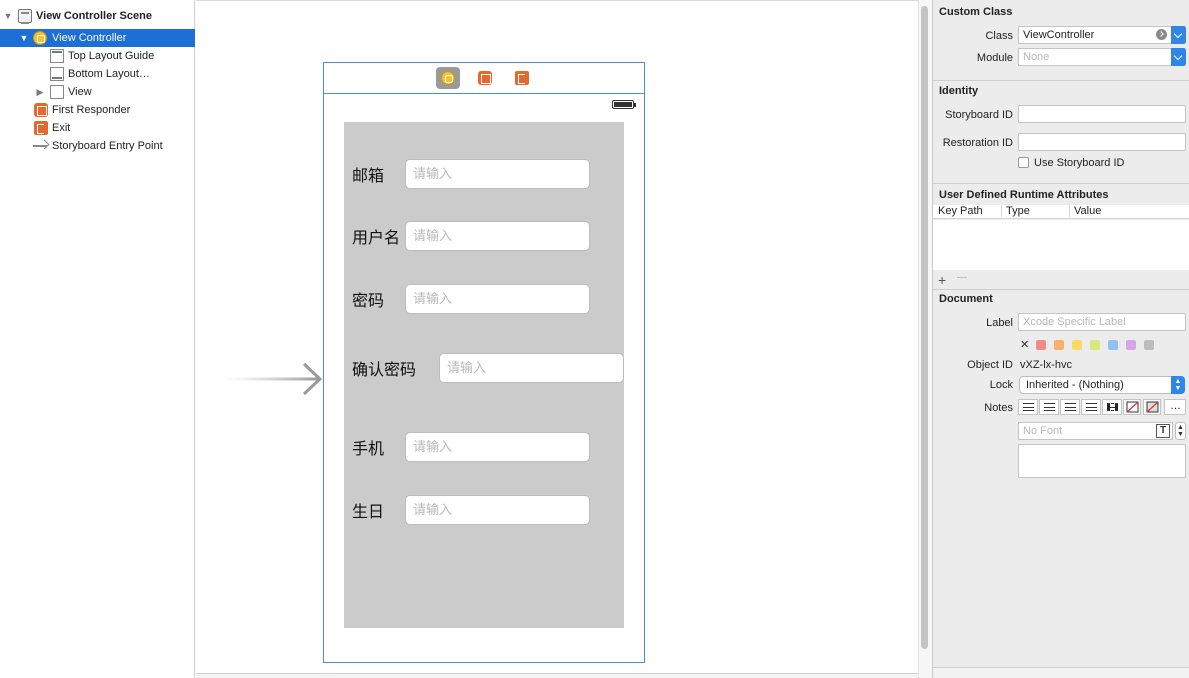 Image resolution: width=1189 pixels, height=678 pixels. Describe the element at coordinates (1102, 35) in the screenshot. I see `class-combo-box: ViewController` at that location.